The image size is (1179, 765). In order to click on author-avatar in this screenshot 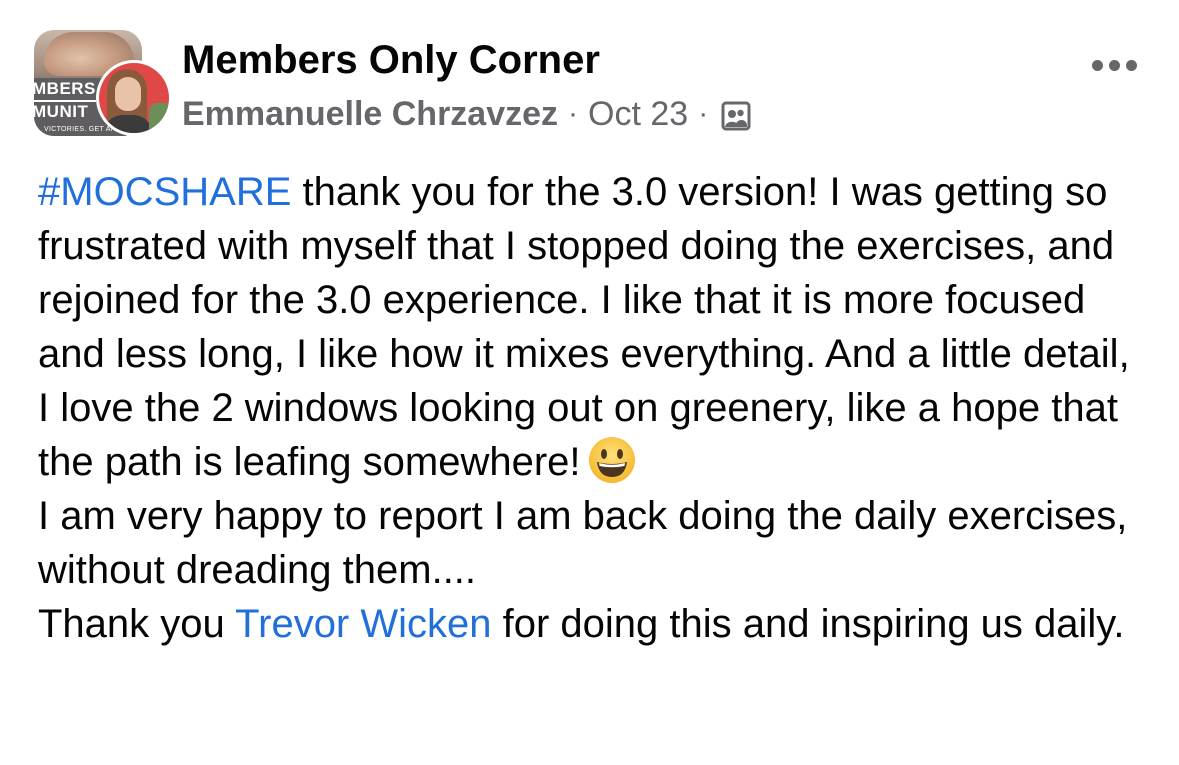, I will do `click(134, 98)`.